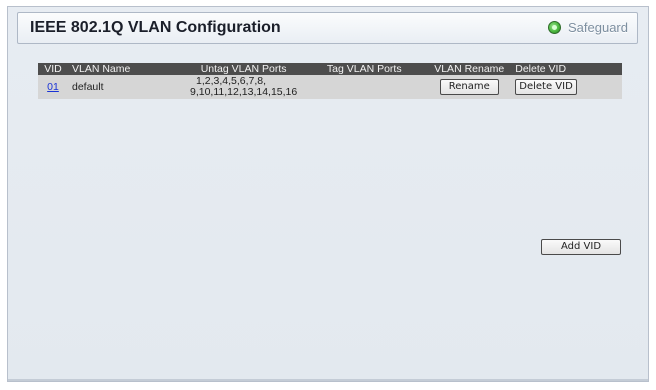  What do you see at coordinates (244, 69) in the screenshot?
I see `column-header-untag-ports: Untag VLAN Ports` at bounding box center [244, 69].